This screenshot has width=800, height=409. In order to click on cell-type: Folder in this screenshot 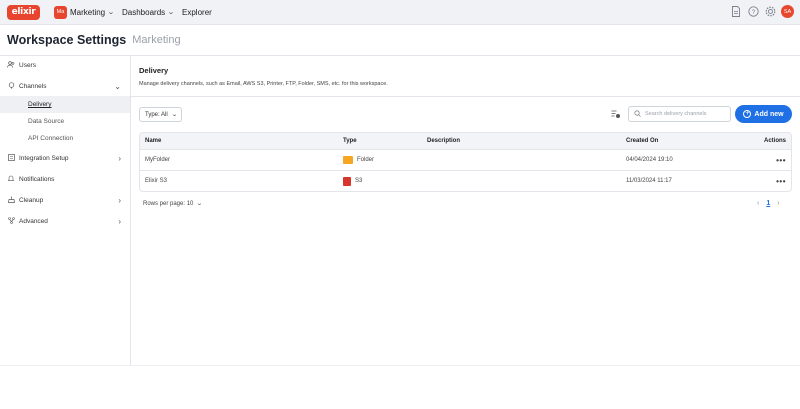, I will do `click(358, 160)`.